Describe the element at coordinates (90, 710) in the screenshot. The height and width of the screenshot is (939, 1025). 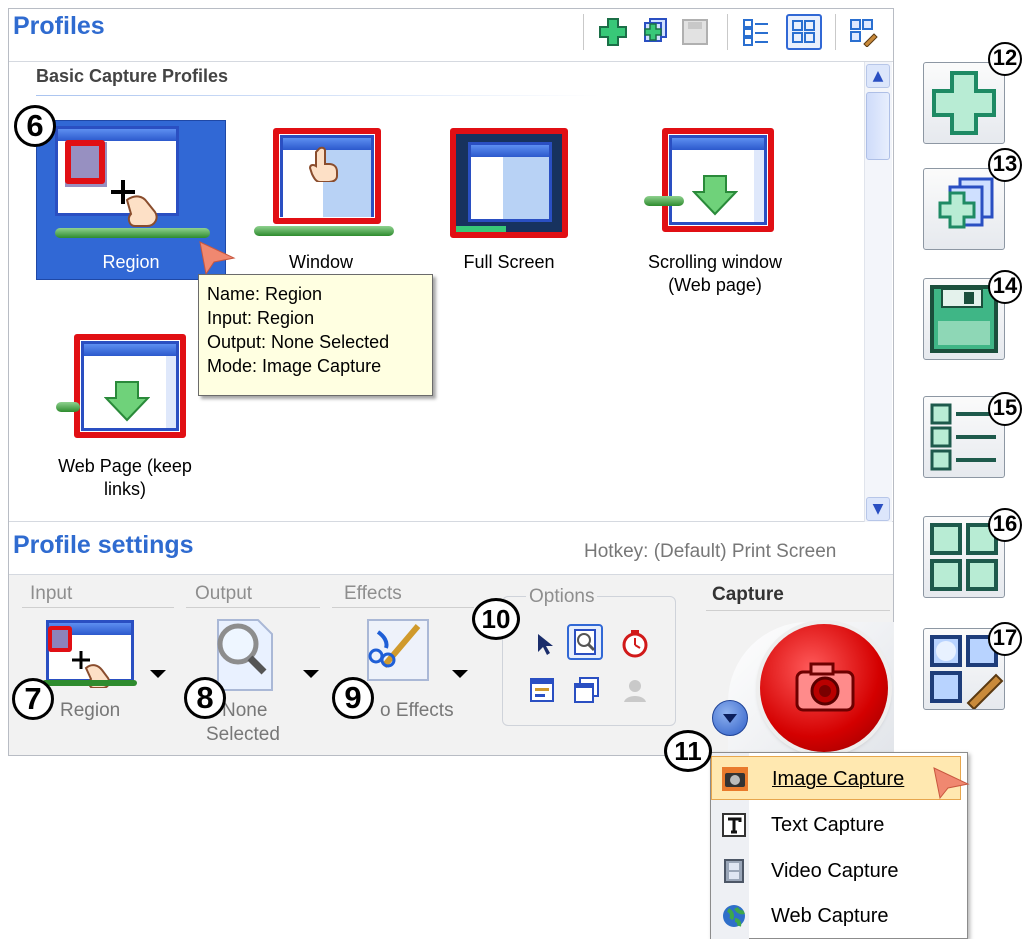
I see `input-value: Region` at that location.